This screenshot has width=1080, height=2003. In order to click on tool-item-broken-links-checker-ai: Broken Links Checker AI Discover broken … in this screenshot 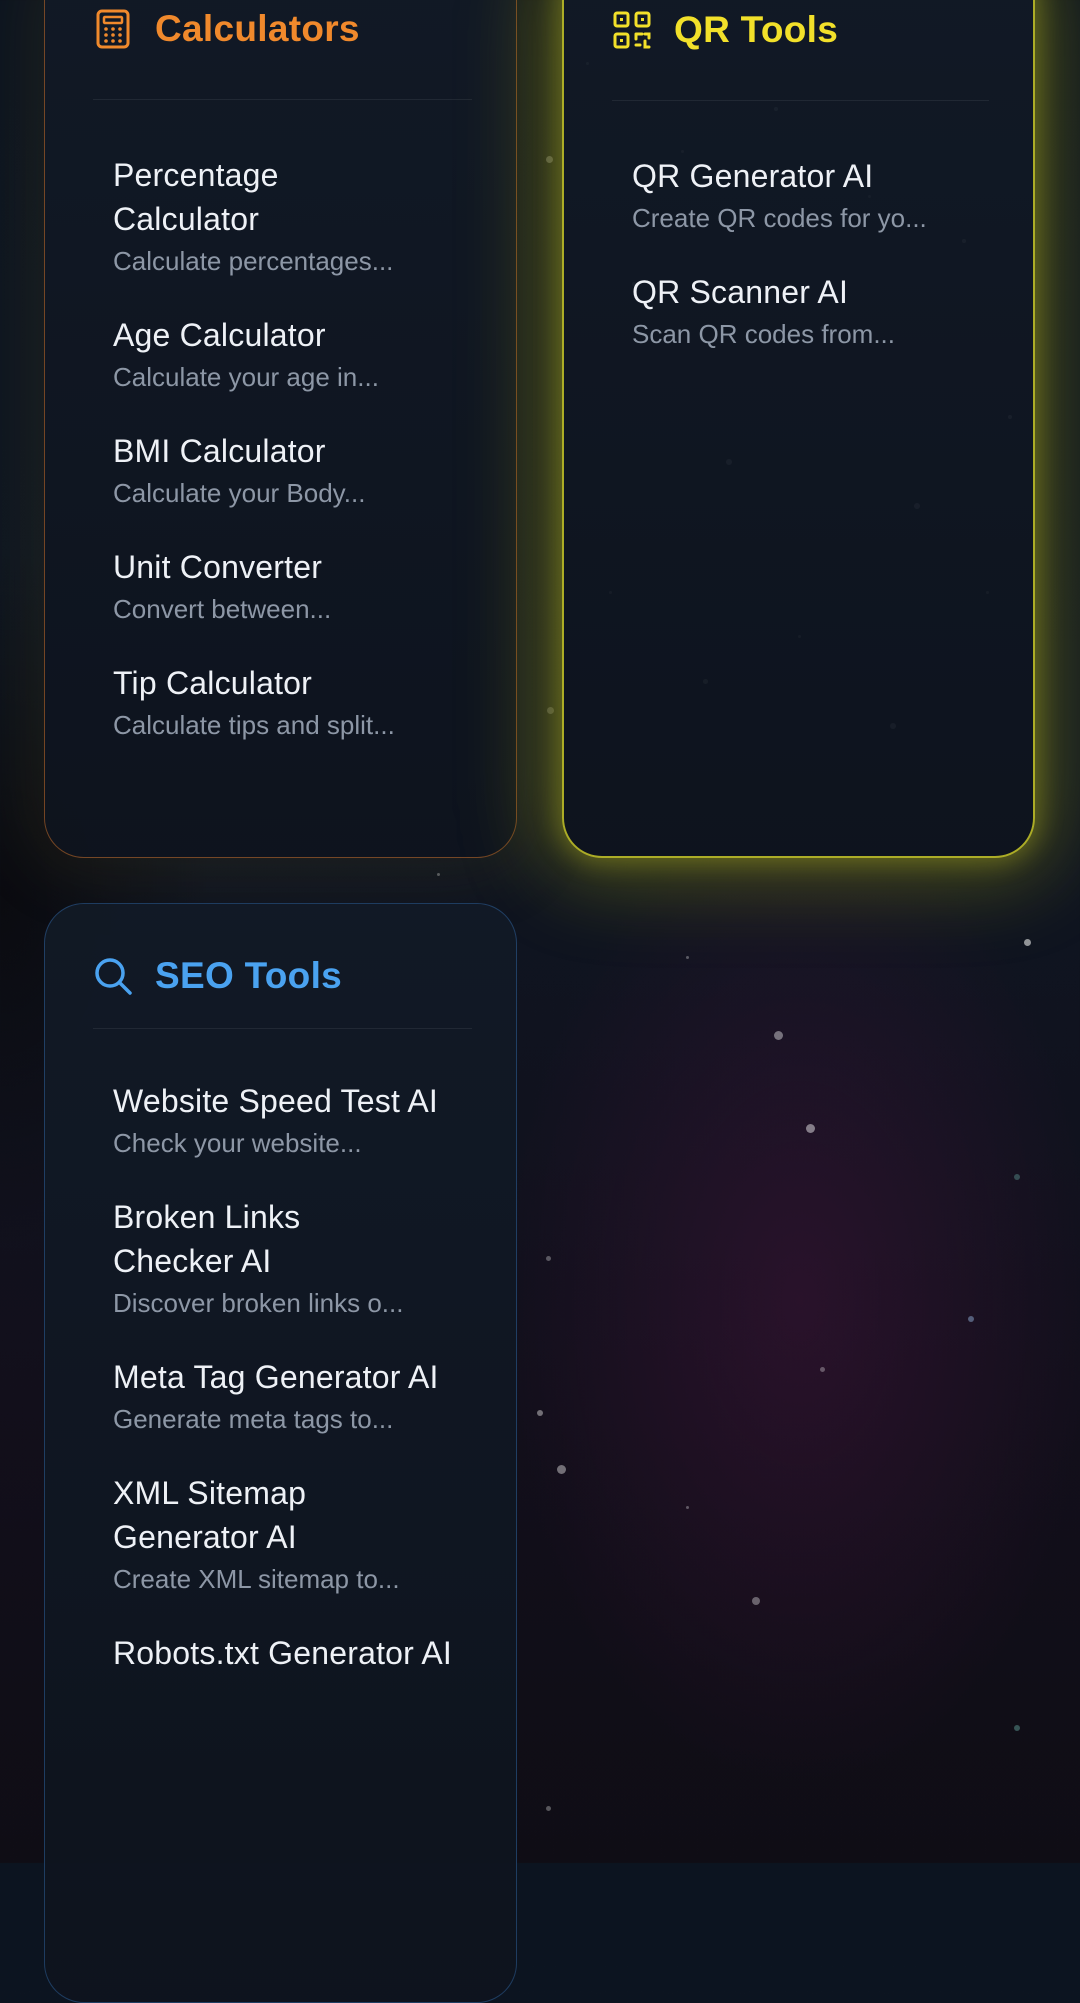, I will do `click(294, 1258)`.